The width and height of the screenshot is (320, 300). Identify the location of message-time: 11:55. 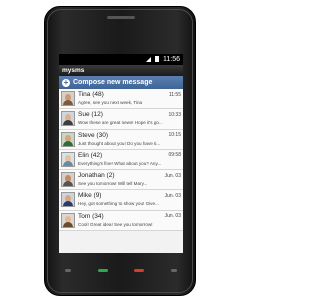
(174, 94).